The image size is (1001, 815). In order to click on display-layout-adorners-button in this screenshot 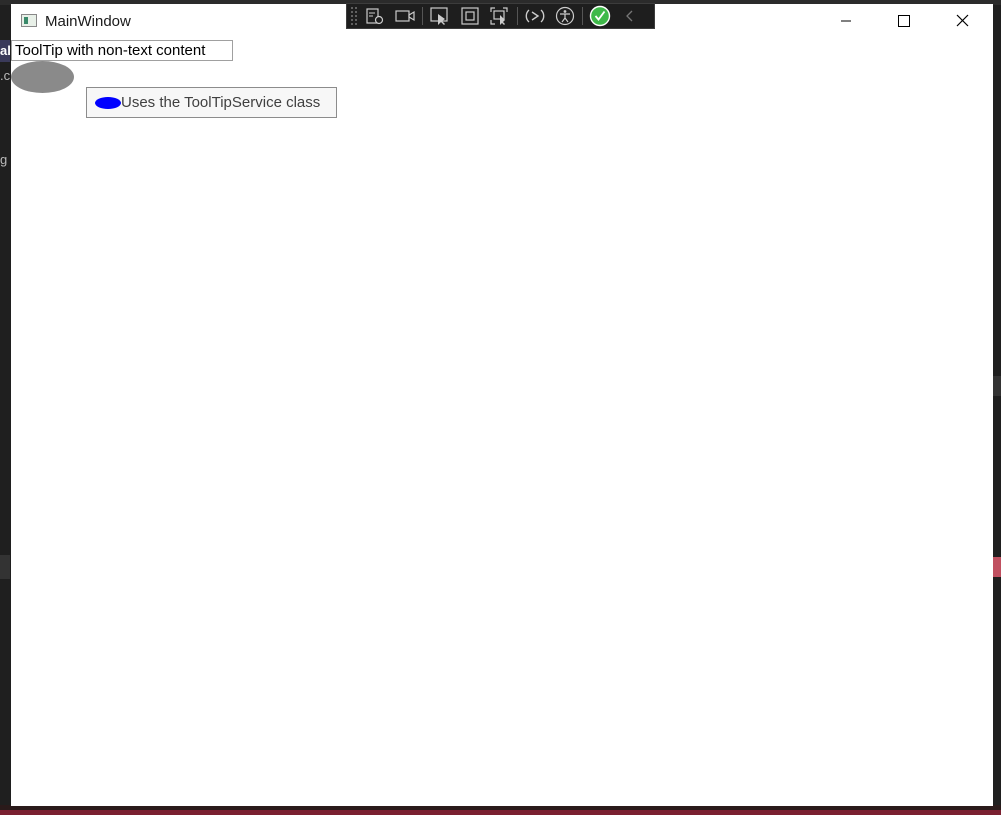, I will do `click(470, 16)`.